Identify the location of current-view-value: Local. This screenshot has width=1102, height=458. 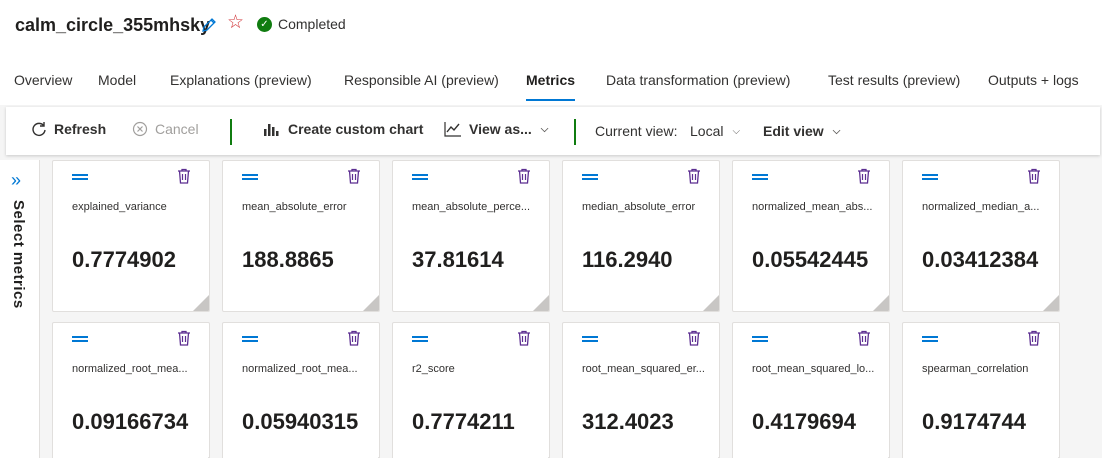
(707, 131).